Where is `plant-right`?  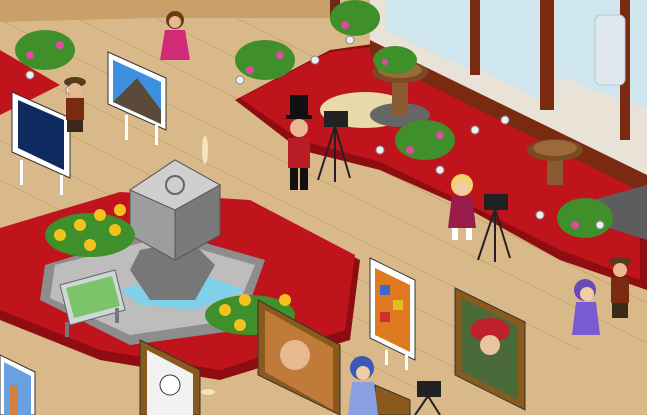
plant-right is located at coordinates (585, 218).